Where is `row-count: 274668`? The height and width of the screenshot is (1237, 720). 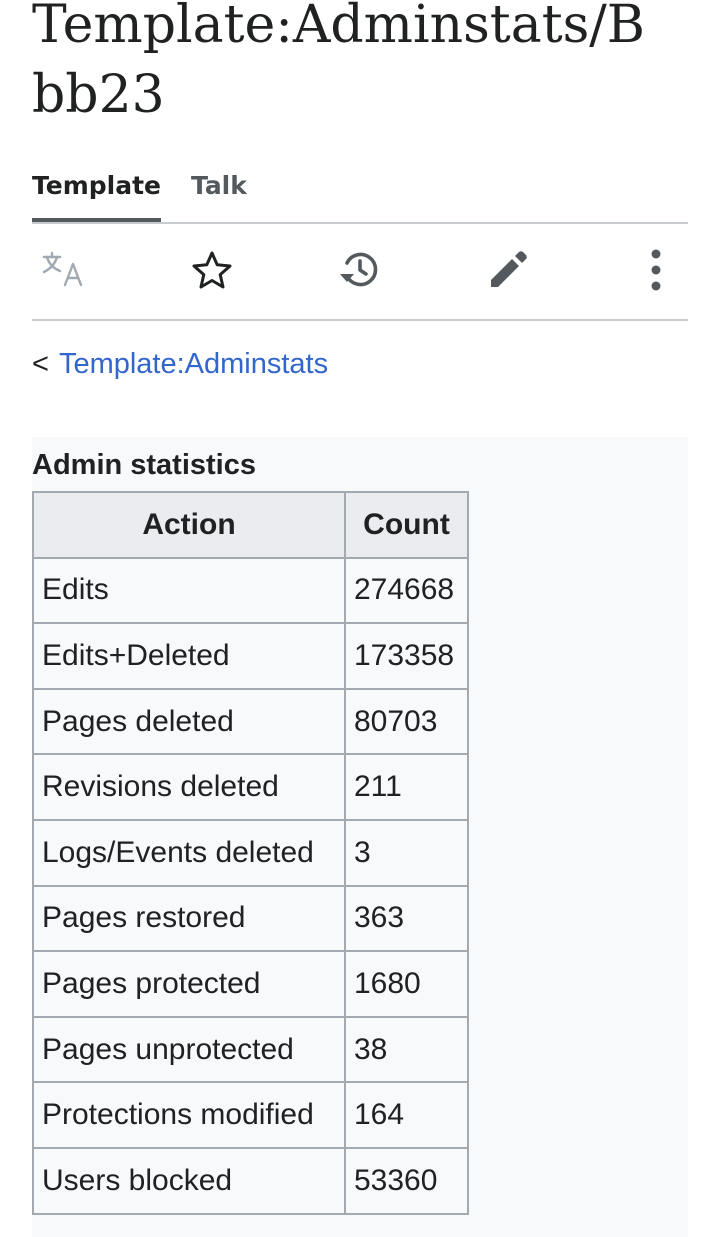 row-count: 274668 is located at coordinates (406, 590).